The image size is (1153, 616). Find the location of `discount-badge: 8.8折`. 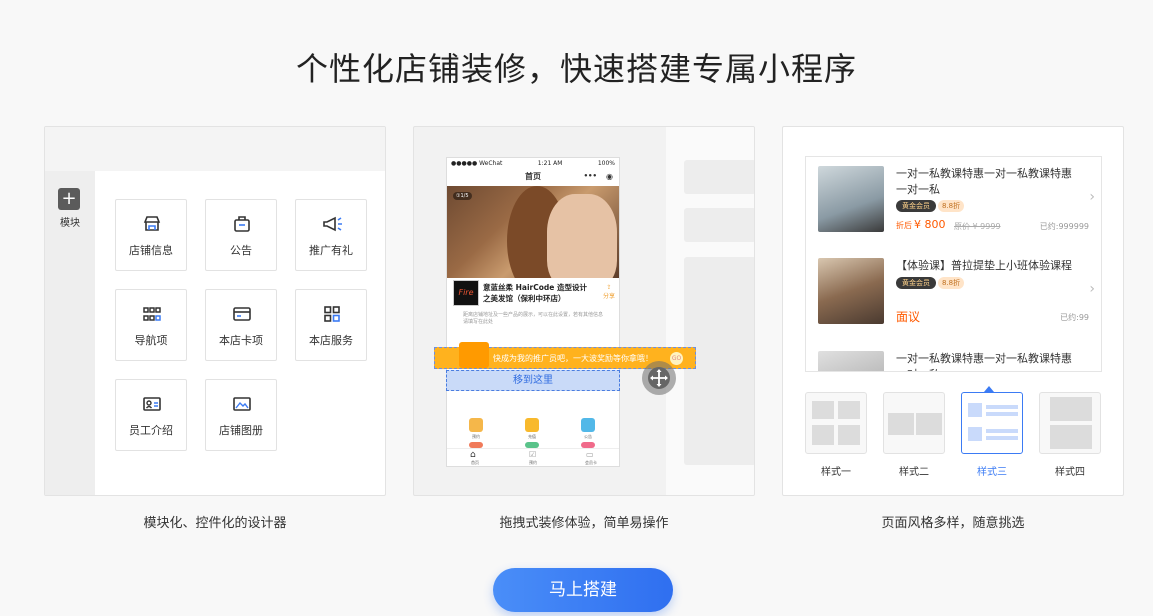

discount-badge: 8.8折 is located at coordinates (951, 206).